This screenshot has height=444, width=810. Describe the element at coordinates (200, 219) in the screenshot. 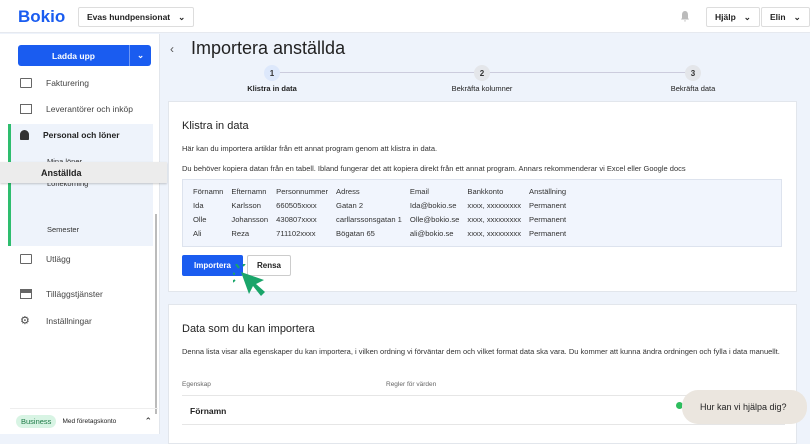

I see `table-cell: Olle` at that location.